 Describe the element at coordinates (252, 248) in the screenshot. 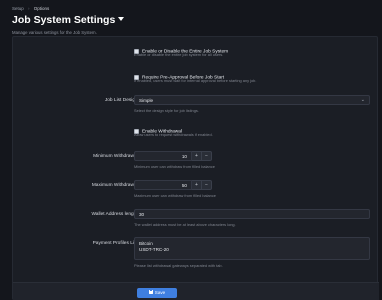

I see `payment-profiles-textarea: Bitcoin USDT-TRC-20` at that location.